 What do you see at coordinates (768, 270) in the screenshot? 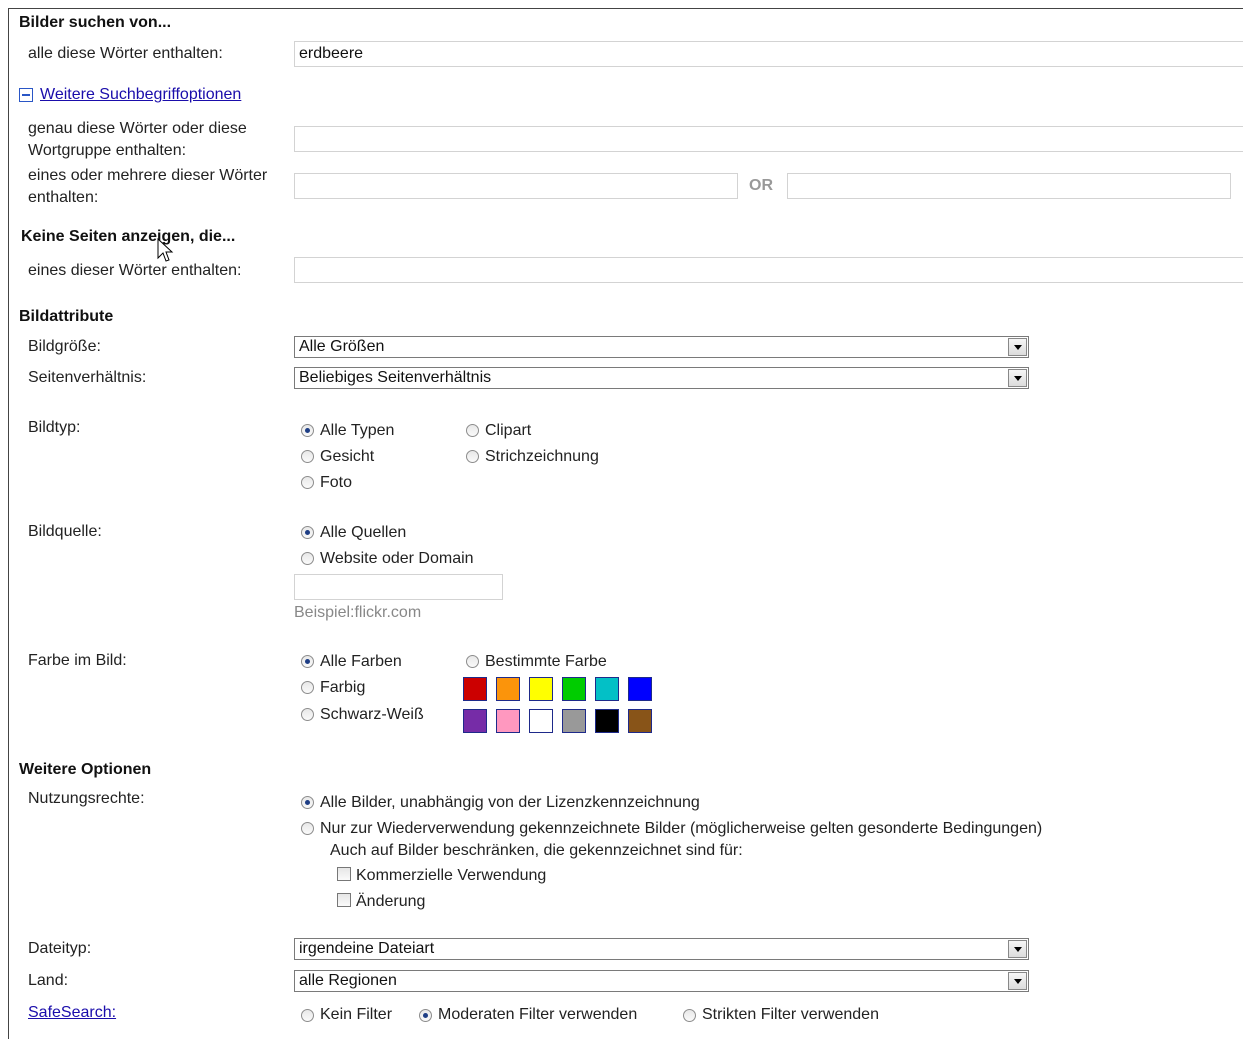
I see `none-words-input` at bounding box center [768, 270].